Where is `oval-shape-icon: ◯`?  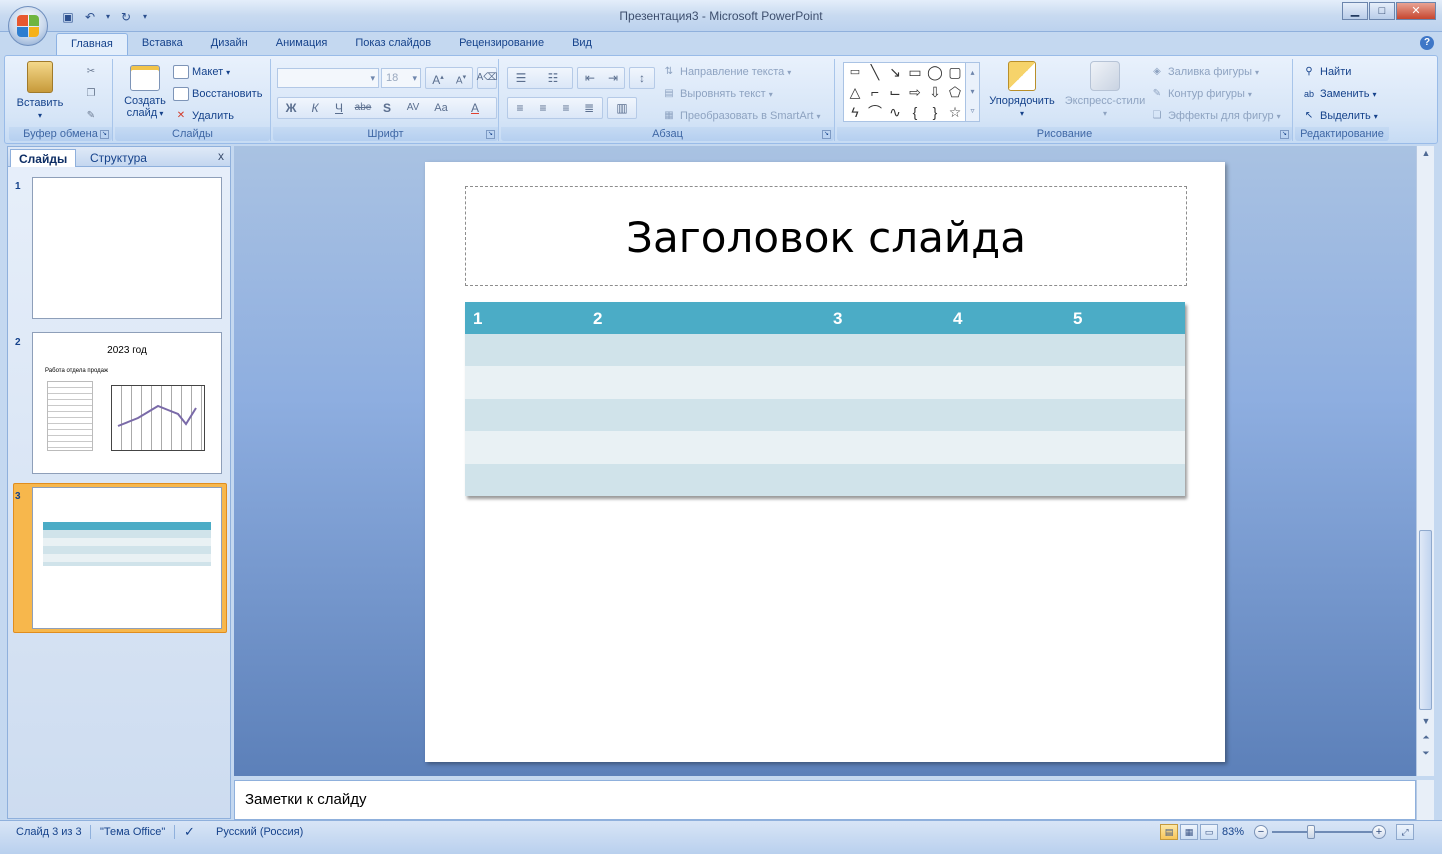 oval-shape-icon: ◯ is located at coordinates (935, 72).